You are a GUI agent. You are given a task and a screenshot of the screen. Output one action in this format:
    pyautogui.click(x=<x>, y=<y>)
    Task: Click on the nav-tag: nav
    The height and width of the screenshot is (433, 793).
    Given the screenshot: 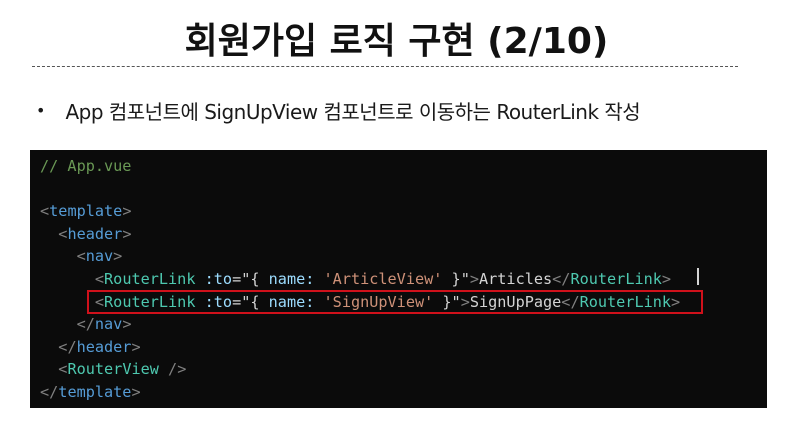 What is the action you would take?
    pyautogui.click(x=99, y=256)
    